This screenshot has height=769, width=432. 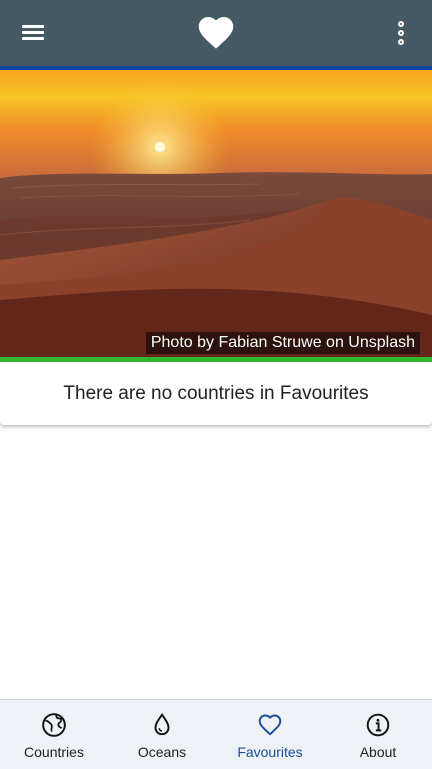 I want to click on nav-label-about: About, so click(x=378, y=752).